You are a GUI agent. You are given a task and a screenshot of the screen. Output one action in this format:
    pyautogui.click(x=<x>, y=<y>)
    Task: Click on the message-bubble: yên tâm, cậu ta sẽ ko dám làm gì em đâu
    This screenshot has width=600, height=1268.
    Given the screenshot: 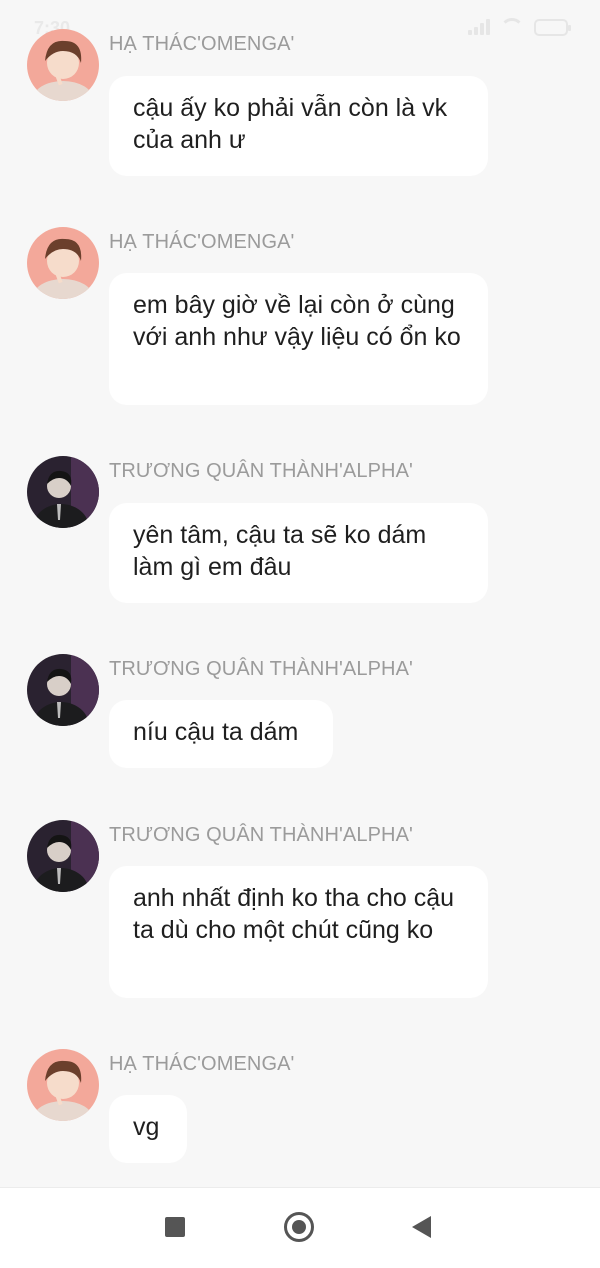 What is the action you would take?
    pyautogui.click(x=298, y=553)
    